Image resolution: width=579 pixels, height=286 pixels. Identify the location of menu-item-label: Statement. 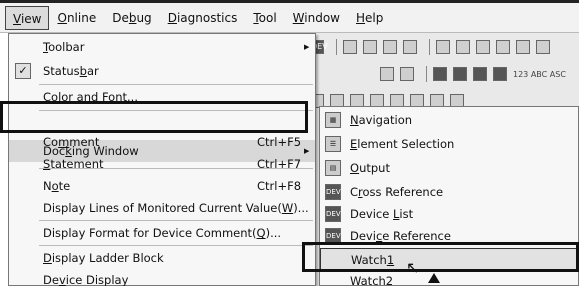
(73, 164).